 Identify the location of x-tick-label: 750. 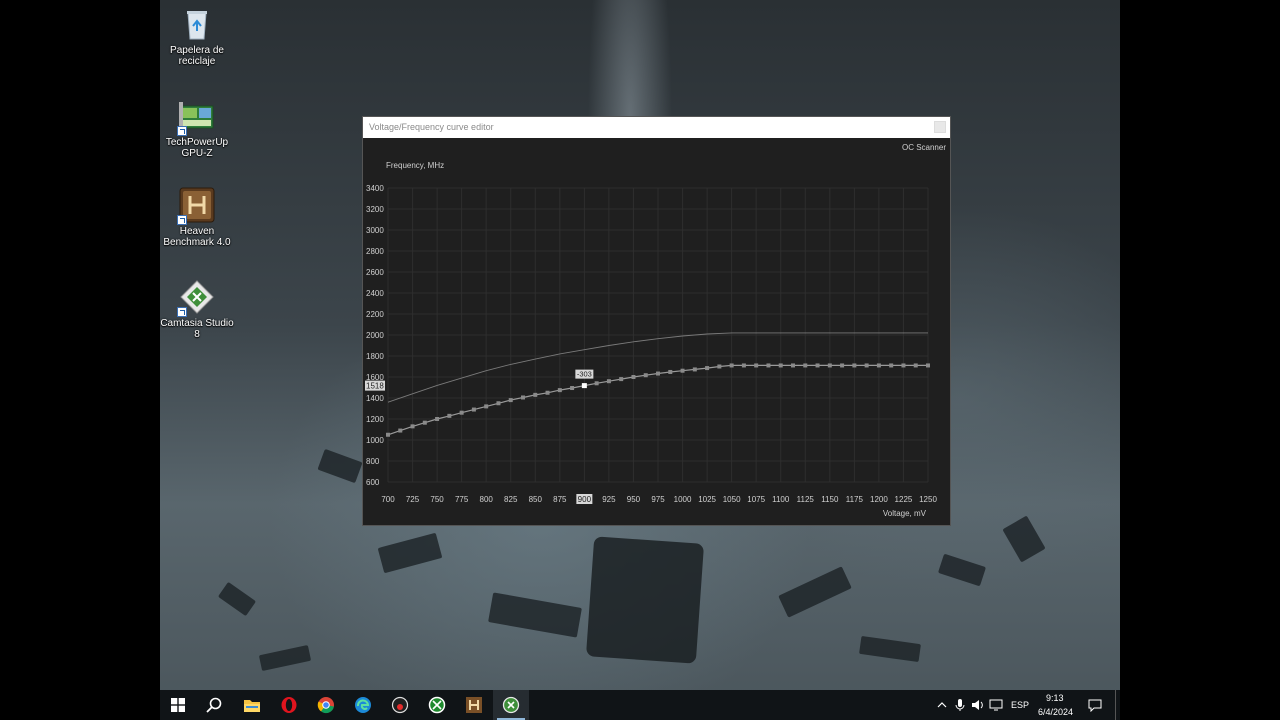
(437, 499).